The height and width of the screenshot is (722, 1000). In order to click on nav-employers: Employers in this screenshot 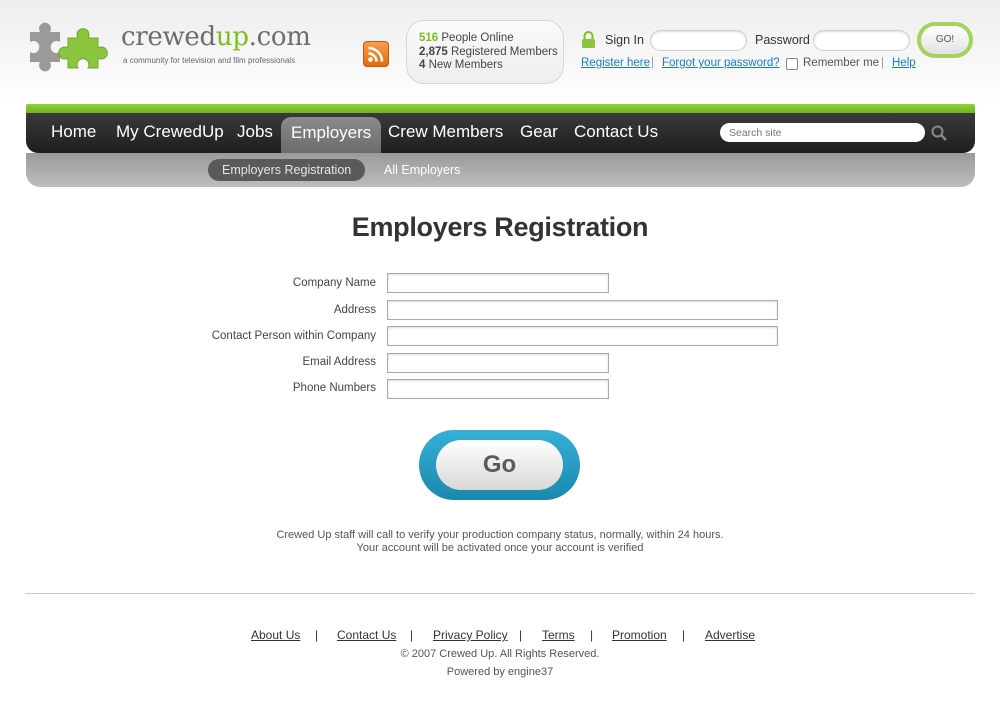, I will do `click(331, 135)`.